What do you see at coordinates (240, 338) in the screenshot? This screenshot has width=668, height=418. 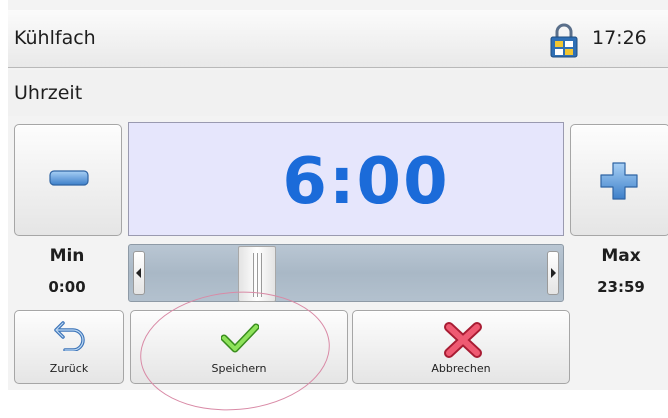 I see `checkmark-icon` at bounding box center [240, 338].